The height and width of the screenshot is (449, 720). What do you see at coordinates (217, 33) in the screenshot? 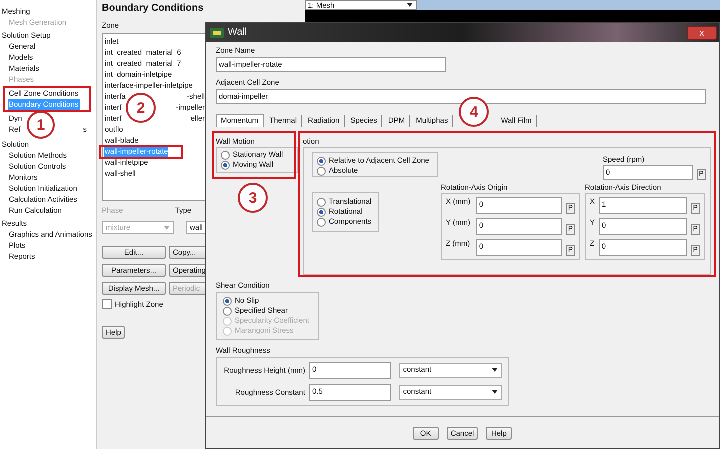
I see `app-icon` at bounding box center [217, 33].